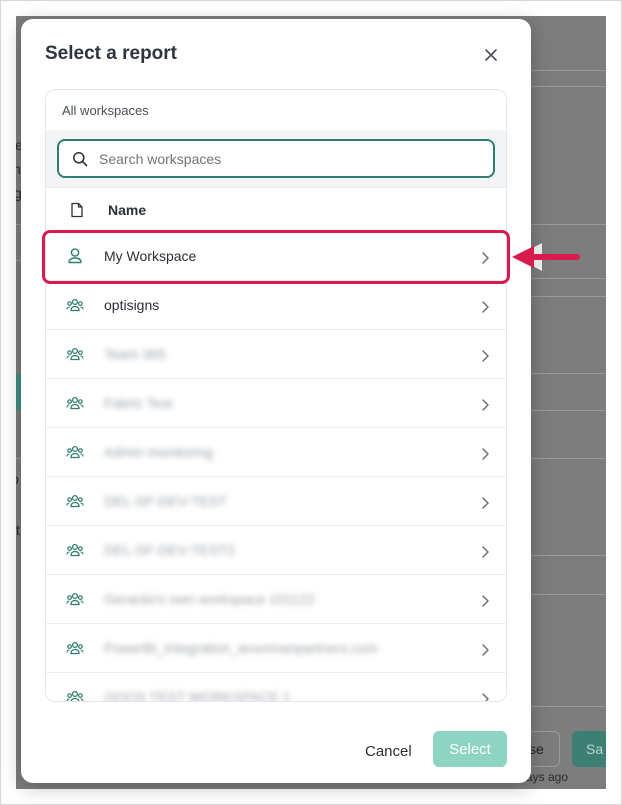 The height and width of the screenshot is (805, 622). Describe the element at coordinates (276, 403) in the screenshot. I see `workspace-row: Fabric Test` at that location.